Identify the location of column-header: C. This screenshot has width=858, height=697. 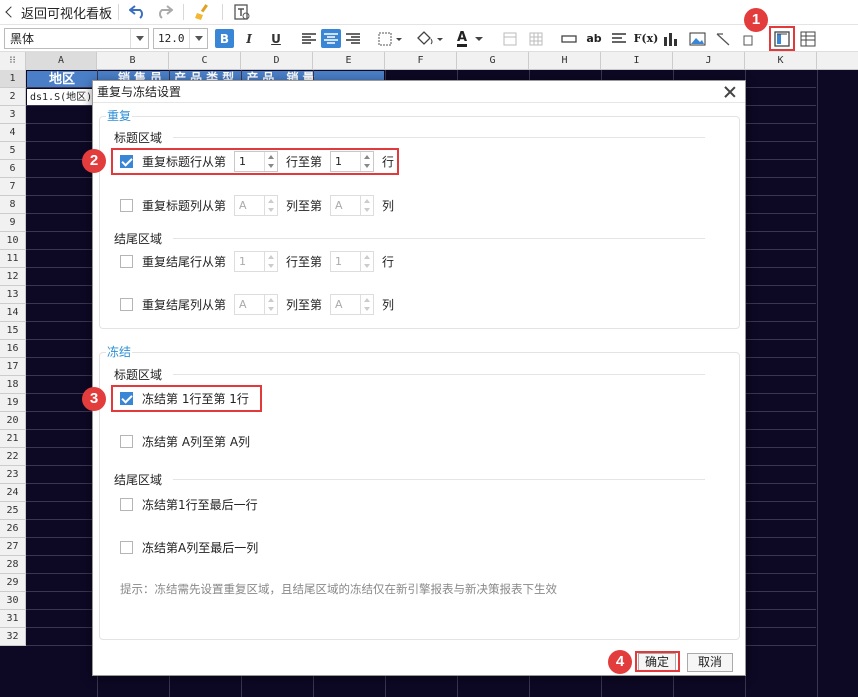
(205, 61).